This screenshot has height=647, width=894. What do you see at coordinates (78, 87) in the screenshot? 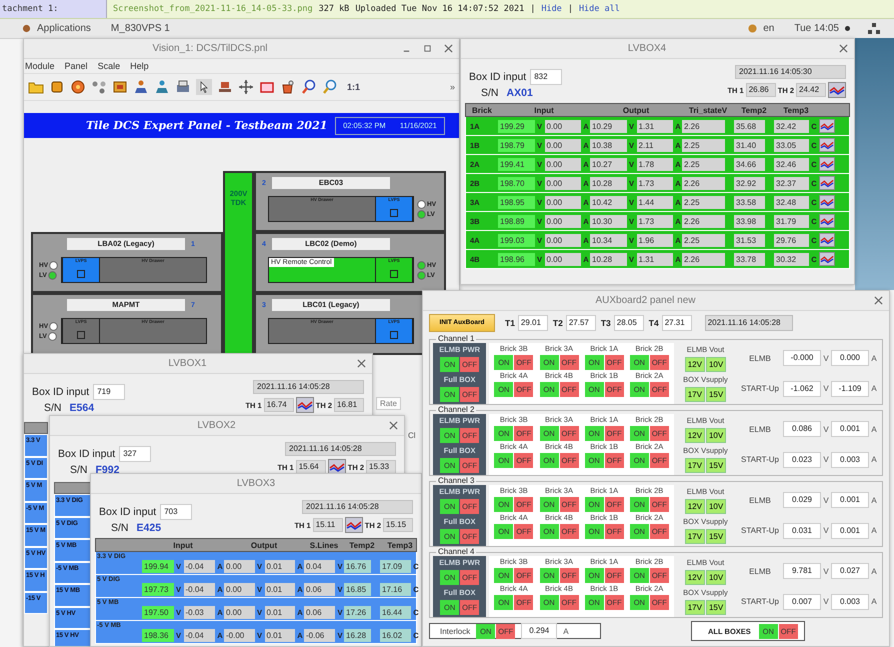
I see `gear-icon` at bounding box center [78, 87].